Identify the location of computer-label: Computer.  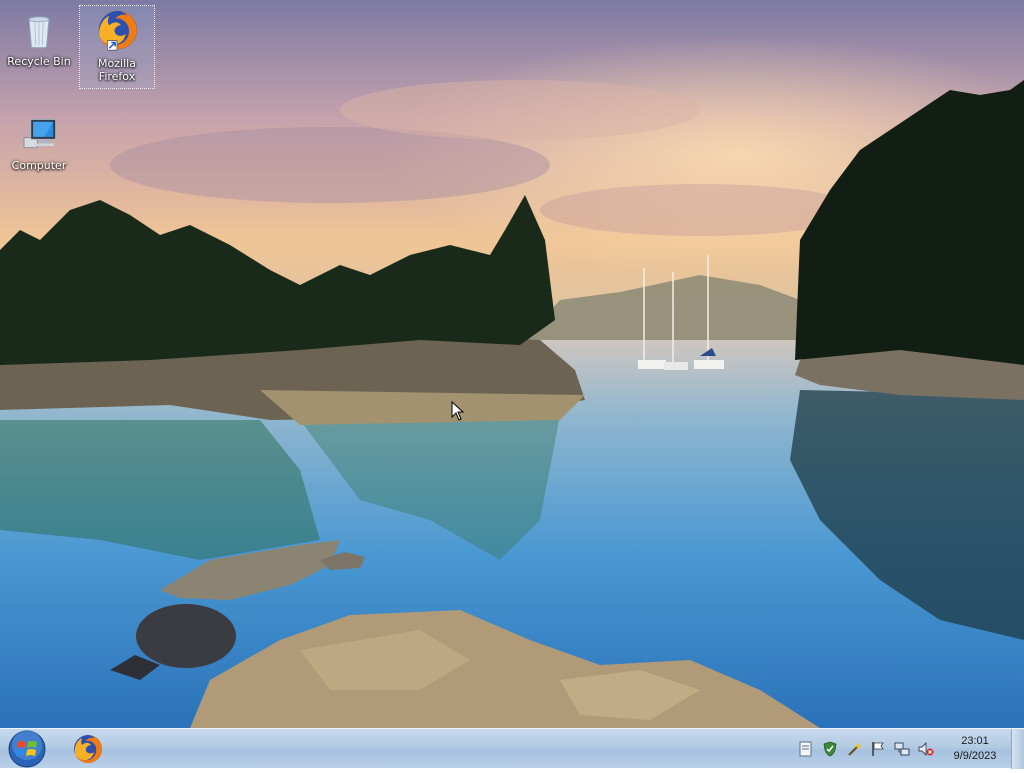
(39, 165).